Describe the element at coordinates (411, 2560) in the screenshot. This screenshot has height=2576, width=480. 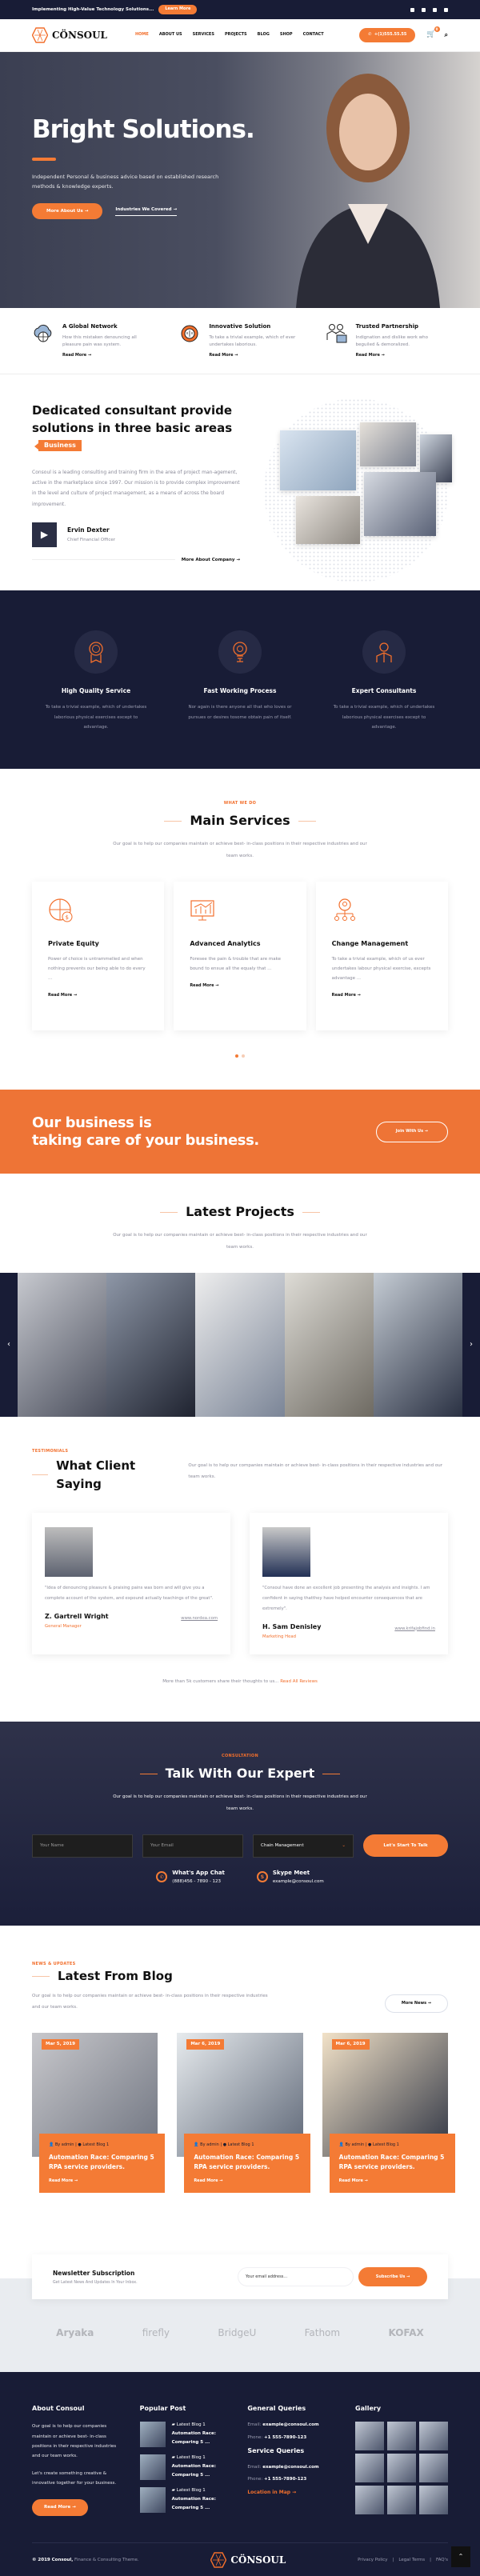
I see `legal-terms-link: Legal Terms` at that location.